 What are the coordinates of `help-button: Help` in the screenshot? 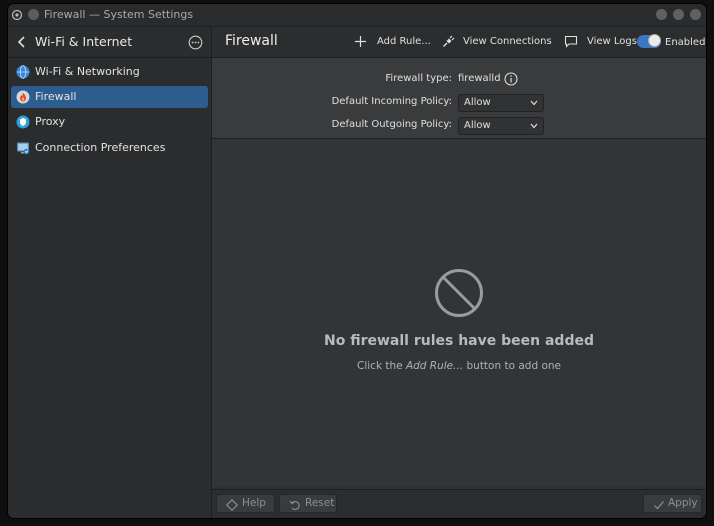 It's located at (245, 503).